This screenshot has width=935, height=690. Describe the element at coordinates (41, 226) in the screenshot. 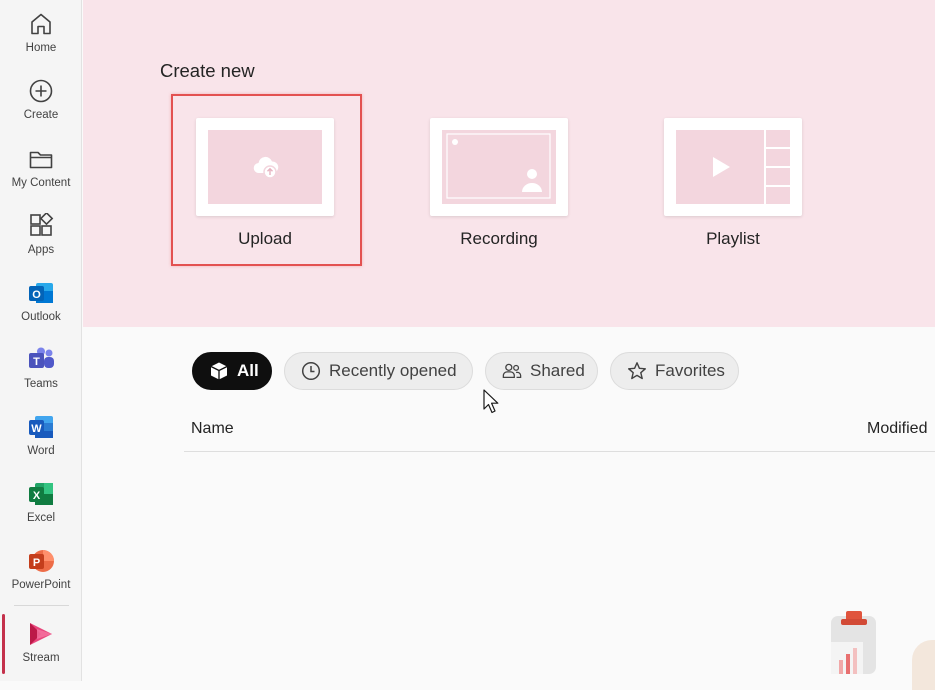

I see `apps-icon` at that location.